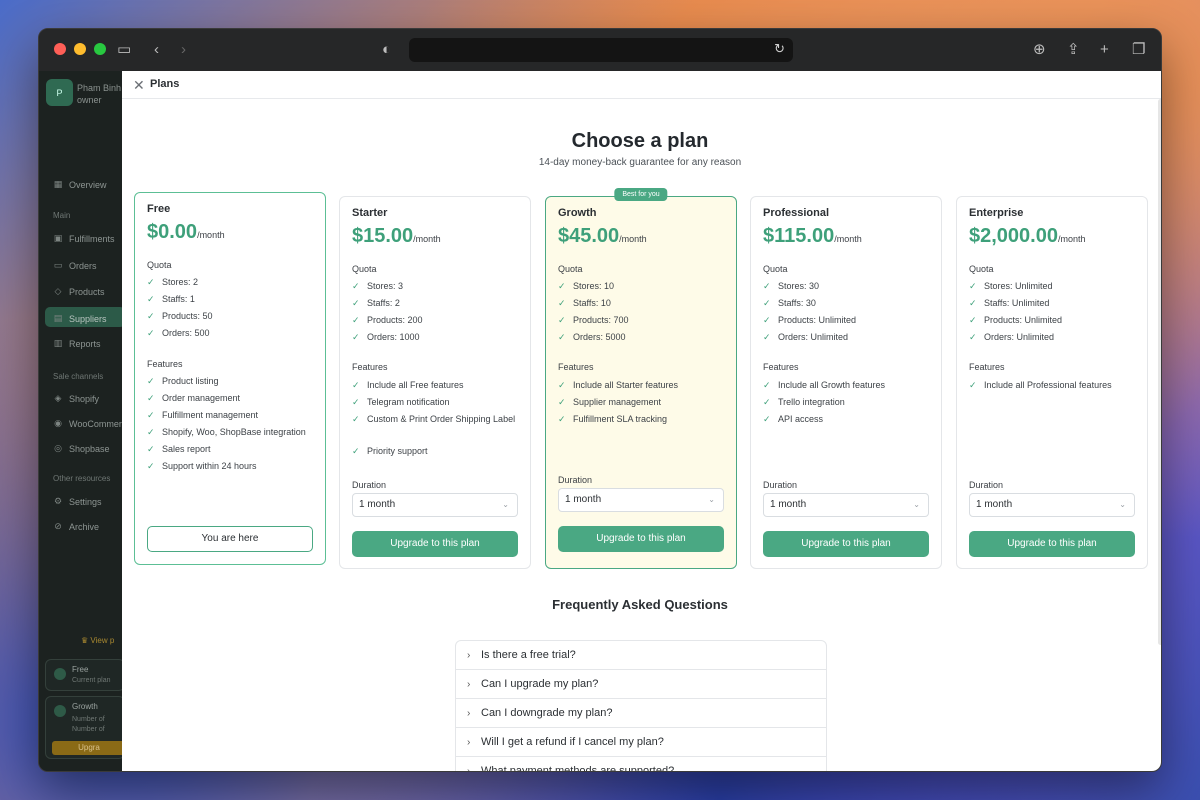 Image resolution: width=1200 pixels, height=800 pixels. What do you see at coordinates (84, 675) in the screenshot?
I see `current-plan-card: Free Current plan` at bounding box center [84, 675].